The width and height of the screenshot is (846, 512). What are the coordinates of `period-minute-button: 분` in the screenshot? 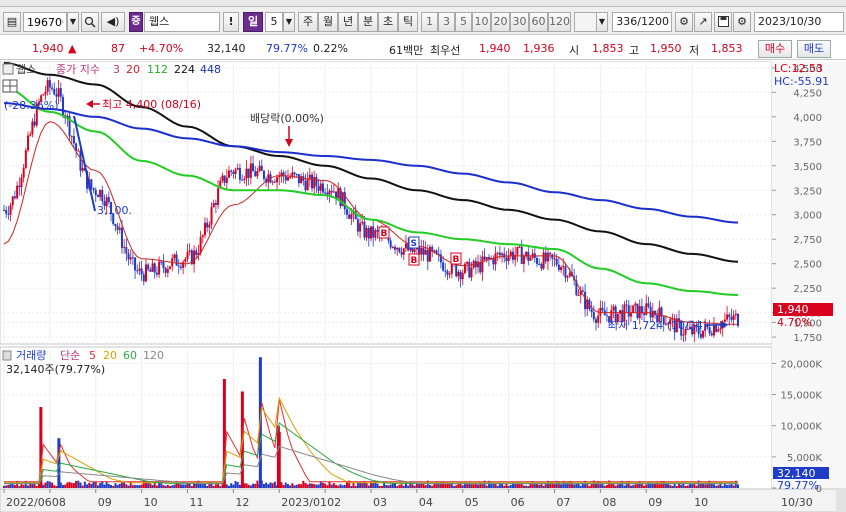 It's located at (368, 22).